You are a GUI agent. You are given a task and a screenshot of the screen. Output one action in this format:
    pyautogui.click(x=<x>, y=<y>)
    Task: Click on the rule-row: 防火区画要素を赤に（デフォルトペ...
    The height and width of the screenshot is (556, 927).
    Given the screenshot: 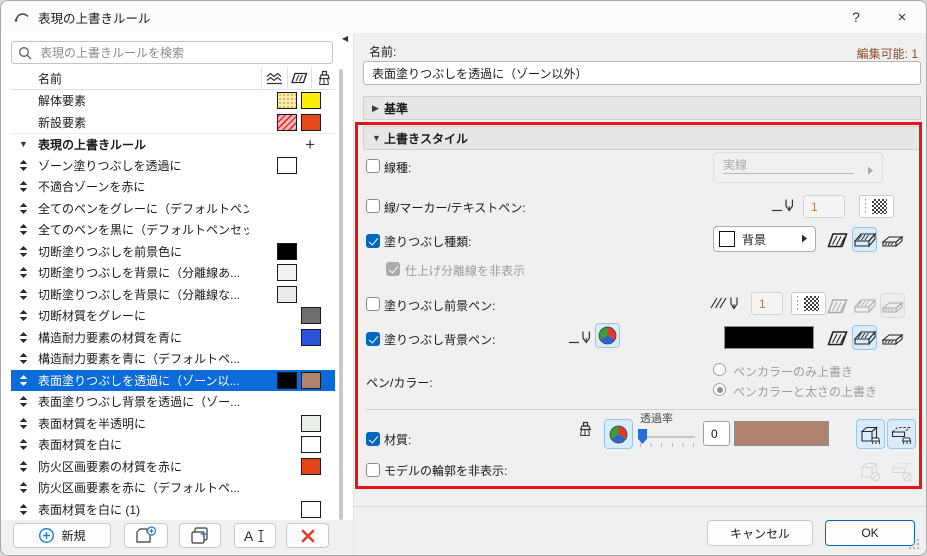 What is the action you would take?
    pyautogui.click(x=173, y=488)
    